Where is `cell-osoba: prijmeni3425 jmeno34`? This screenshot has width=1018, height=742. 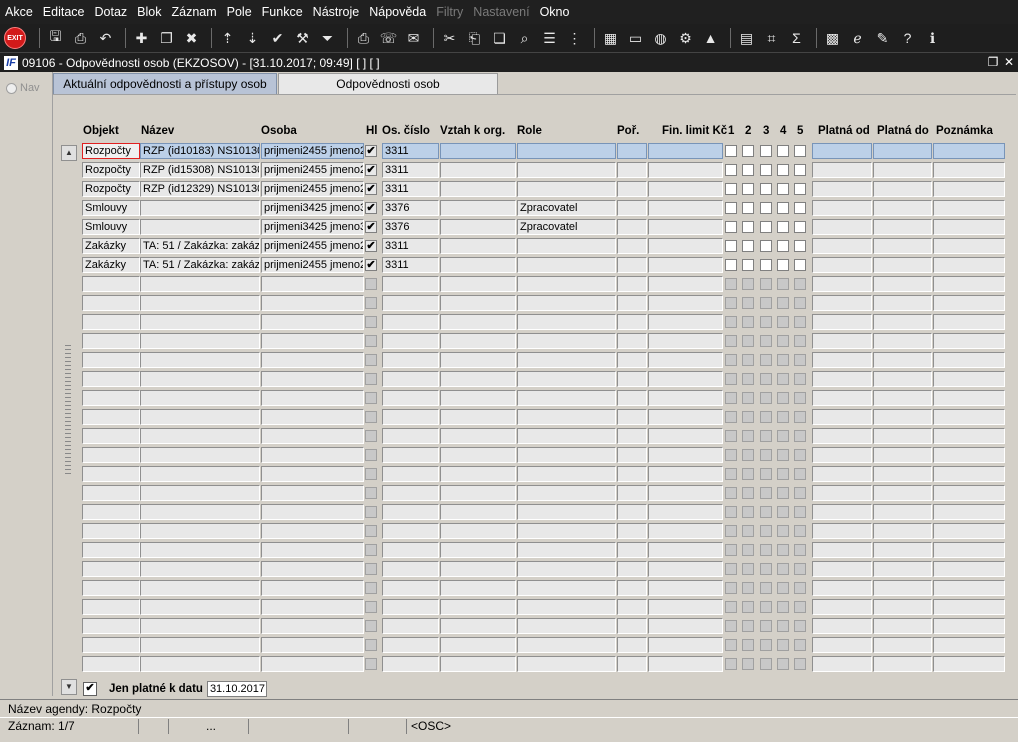 cell-osoba: prijmeni3425 jmeno34 is located at coordinates (312, 227).